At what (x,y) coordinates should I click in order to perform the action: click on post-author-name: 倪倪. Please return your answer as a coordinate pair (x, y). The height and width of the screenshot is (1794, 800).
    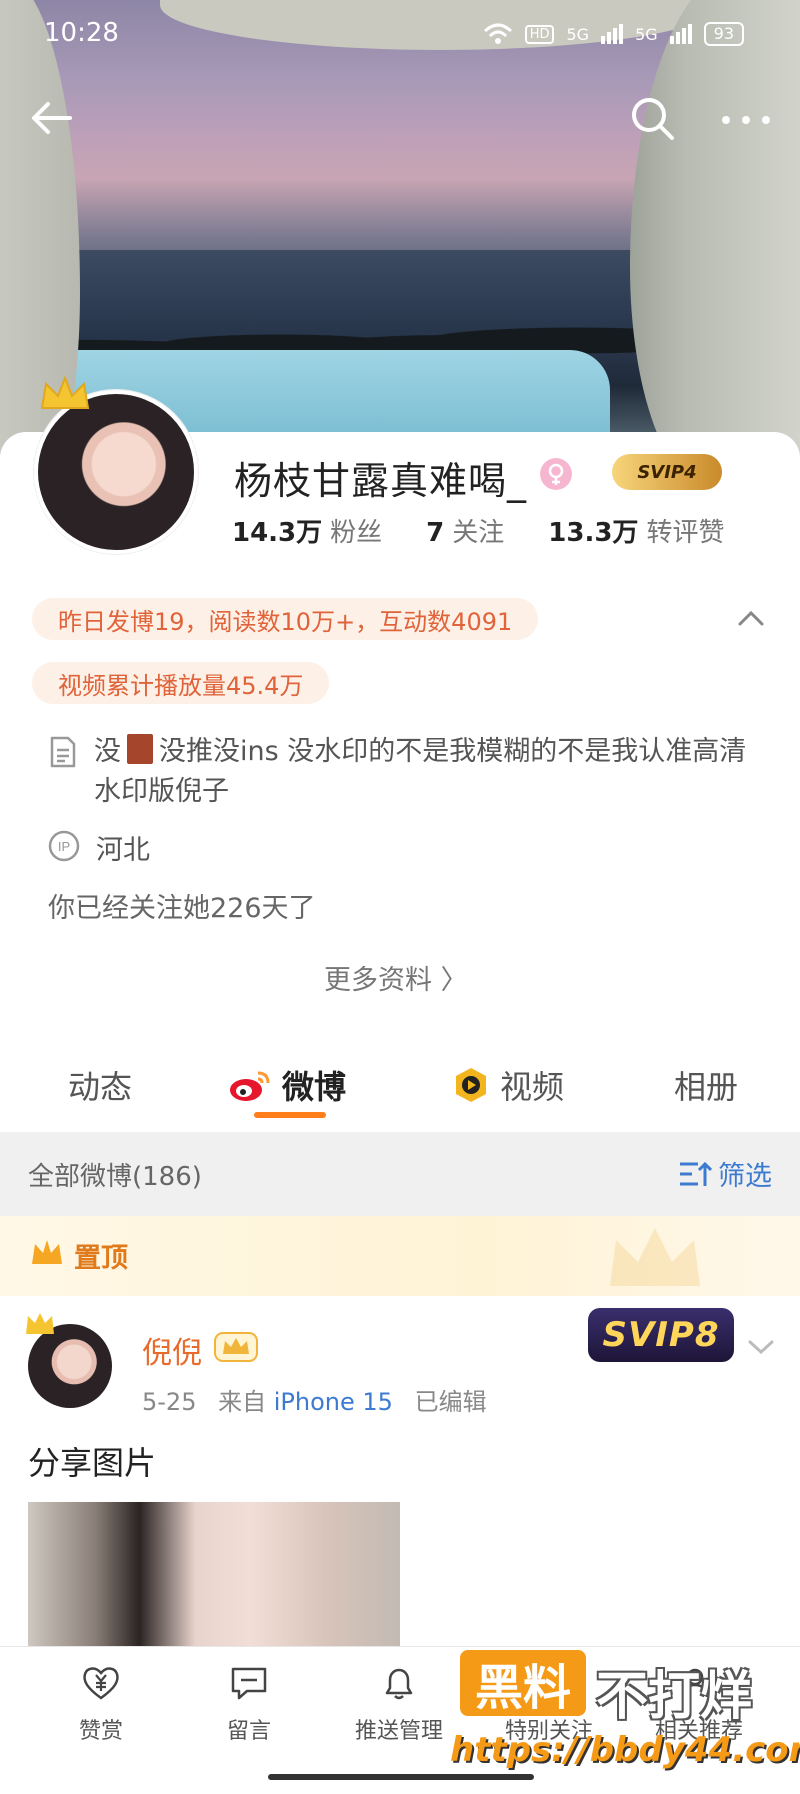
    Looking at the image, I should click on (172, 1350).